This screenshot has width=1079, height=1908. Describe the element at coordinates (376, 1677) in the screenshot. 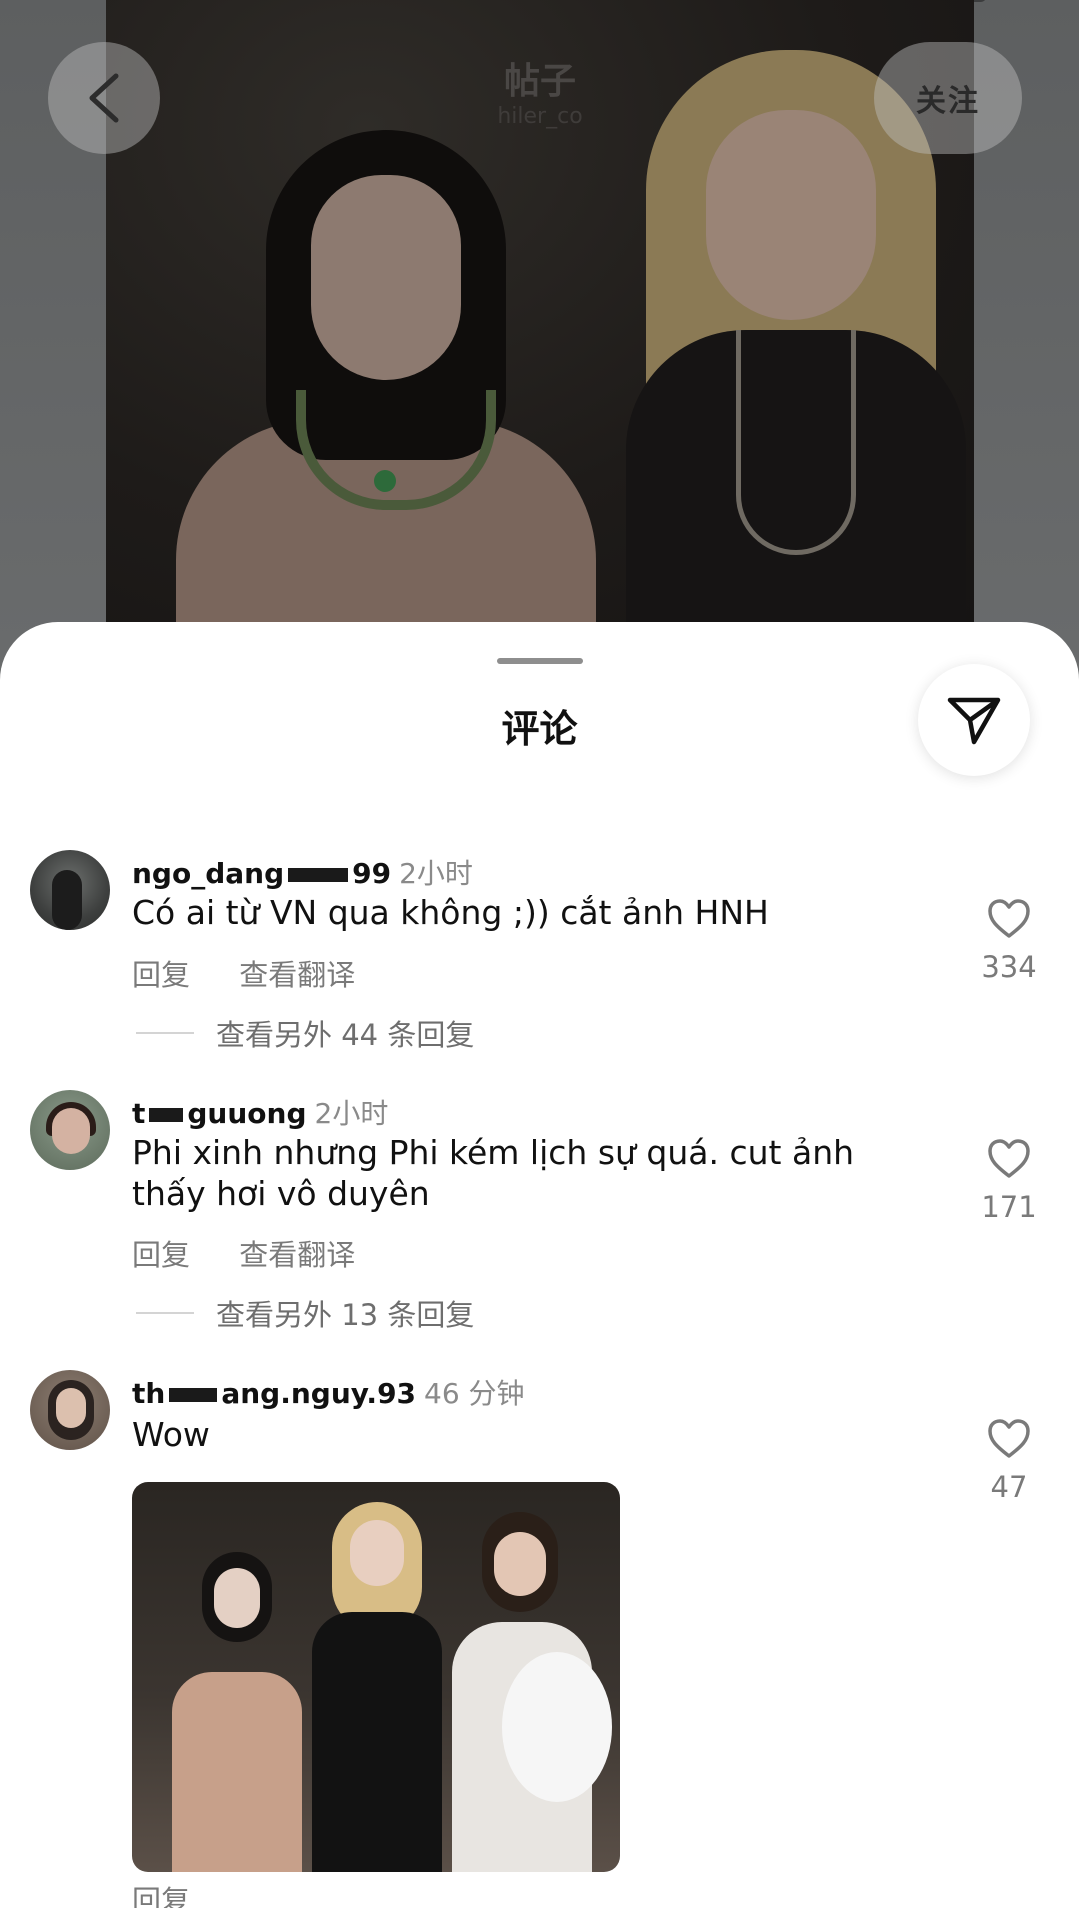

I see `comment-attached-photo` at that location.